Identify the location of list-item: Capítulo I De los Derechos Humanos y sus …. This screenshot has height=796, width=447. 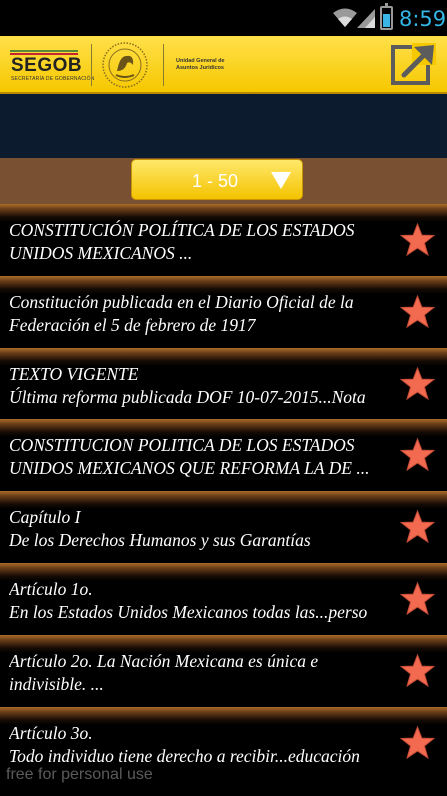
(223, 527).